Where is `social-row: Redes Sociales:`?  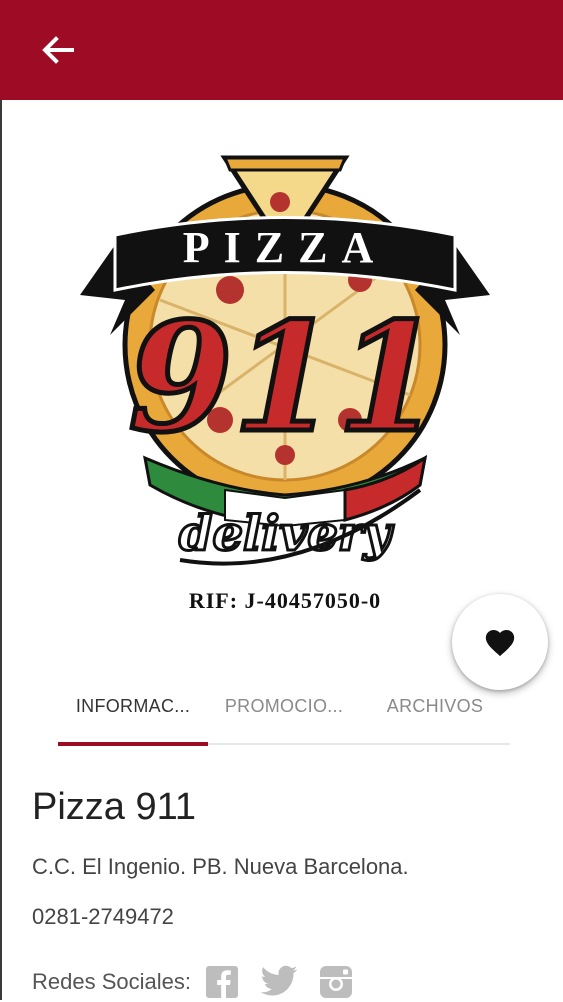 social-row: Redes Sociales: is located at coordinates (202, 982).